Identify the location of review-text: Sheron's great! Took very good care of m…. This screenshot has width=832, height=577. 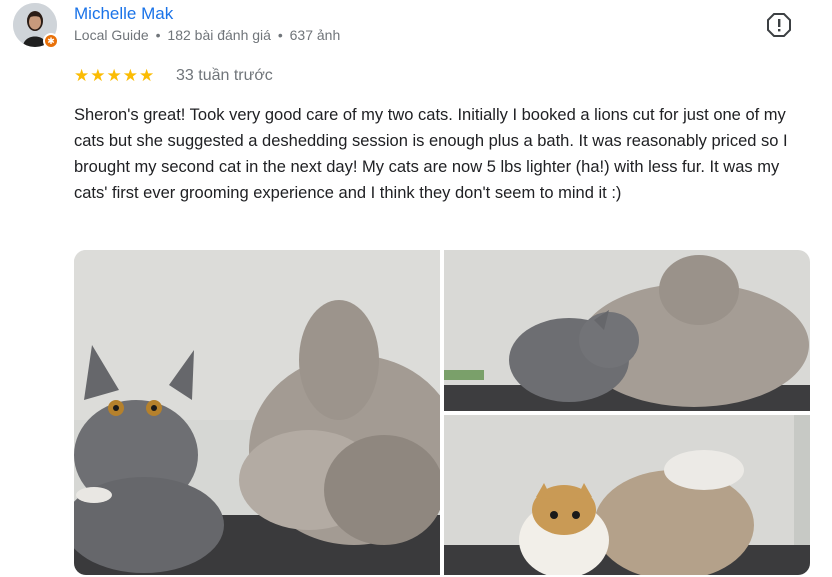
(431, 154).